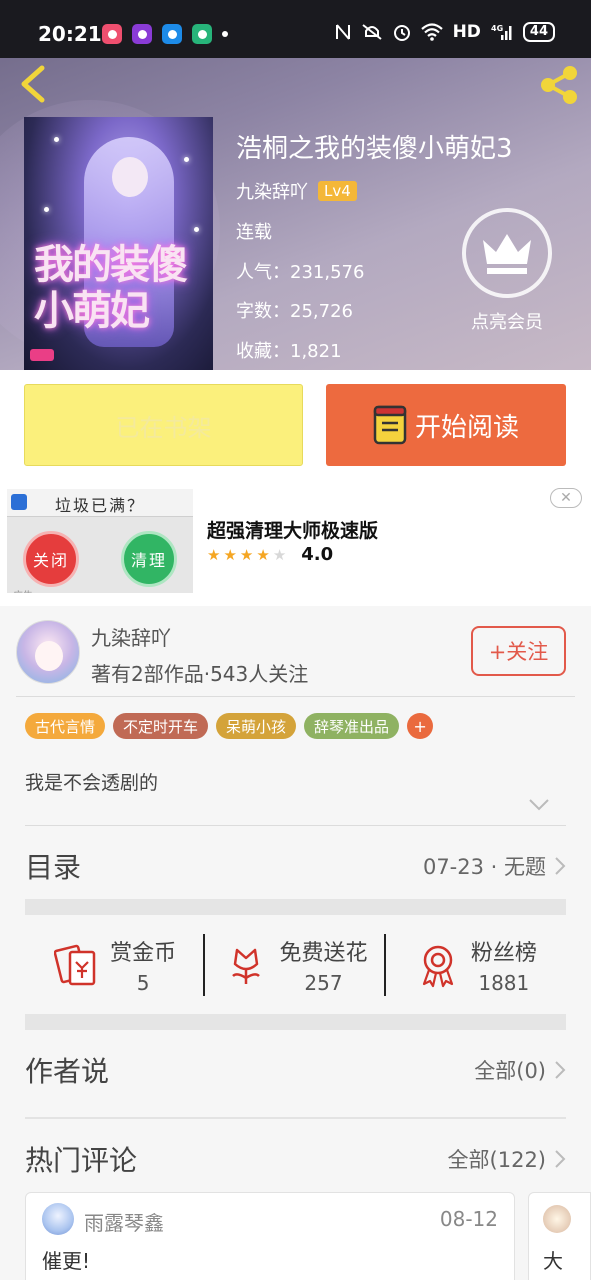  I want to click on notification-icons, so click(165, 34).